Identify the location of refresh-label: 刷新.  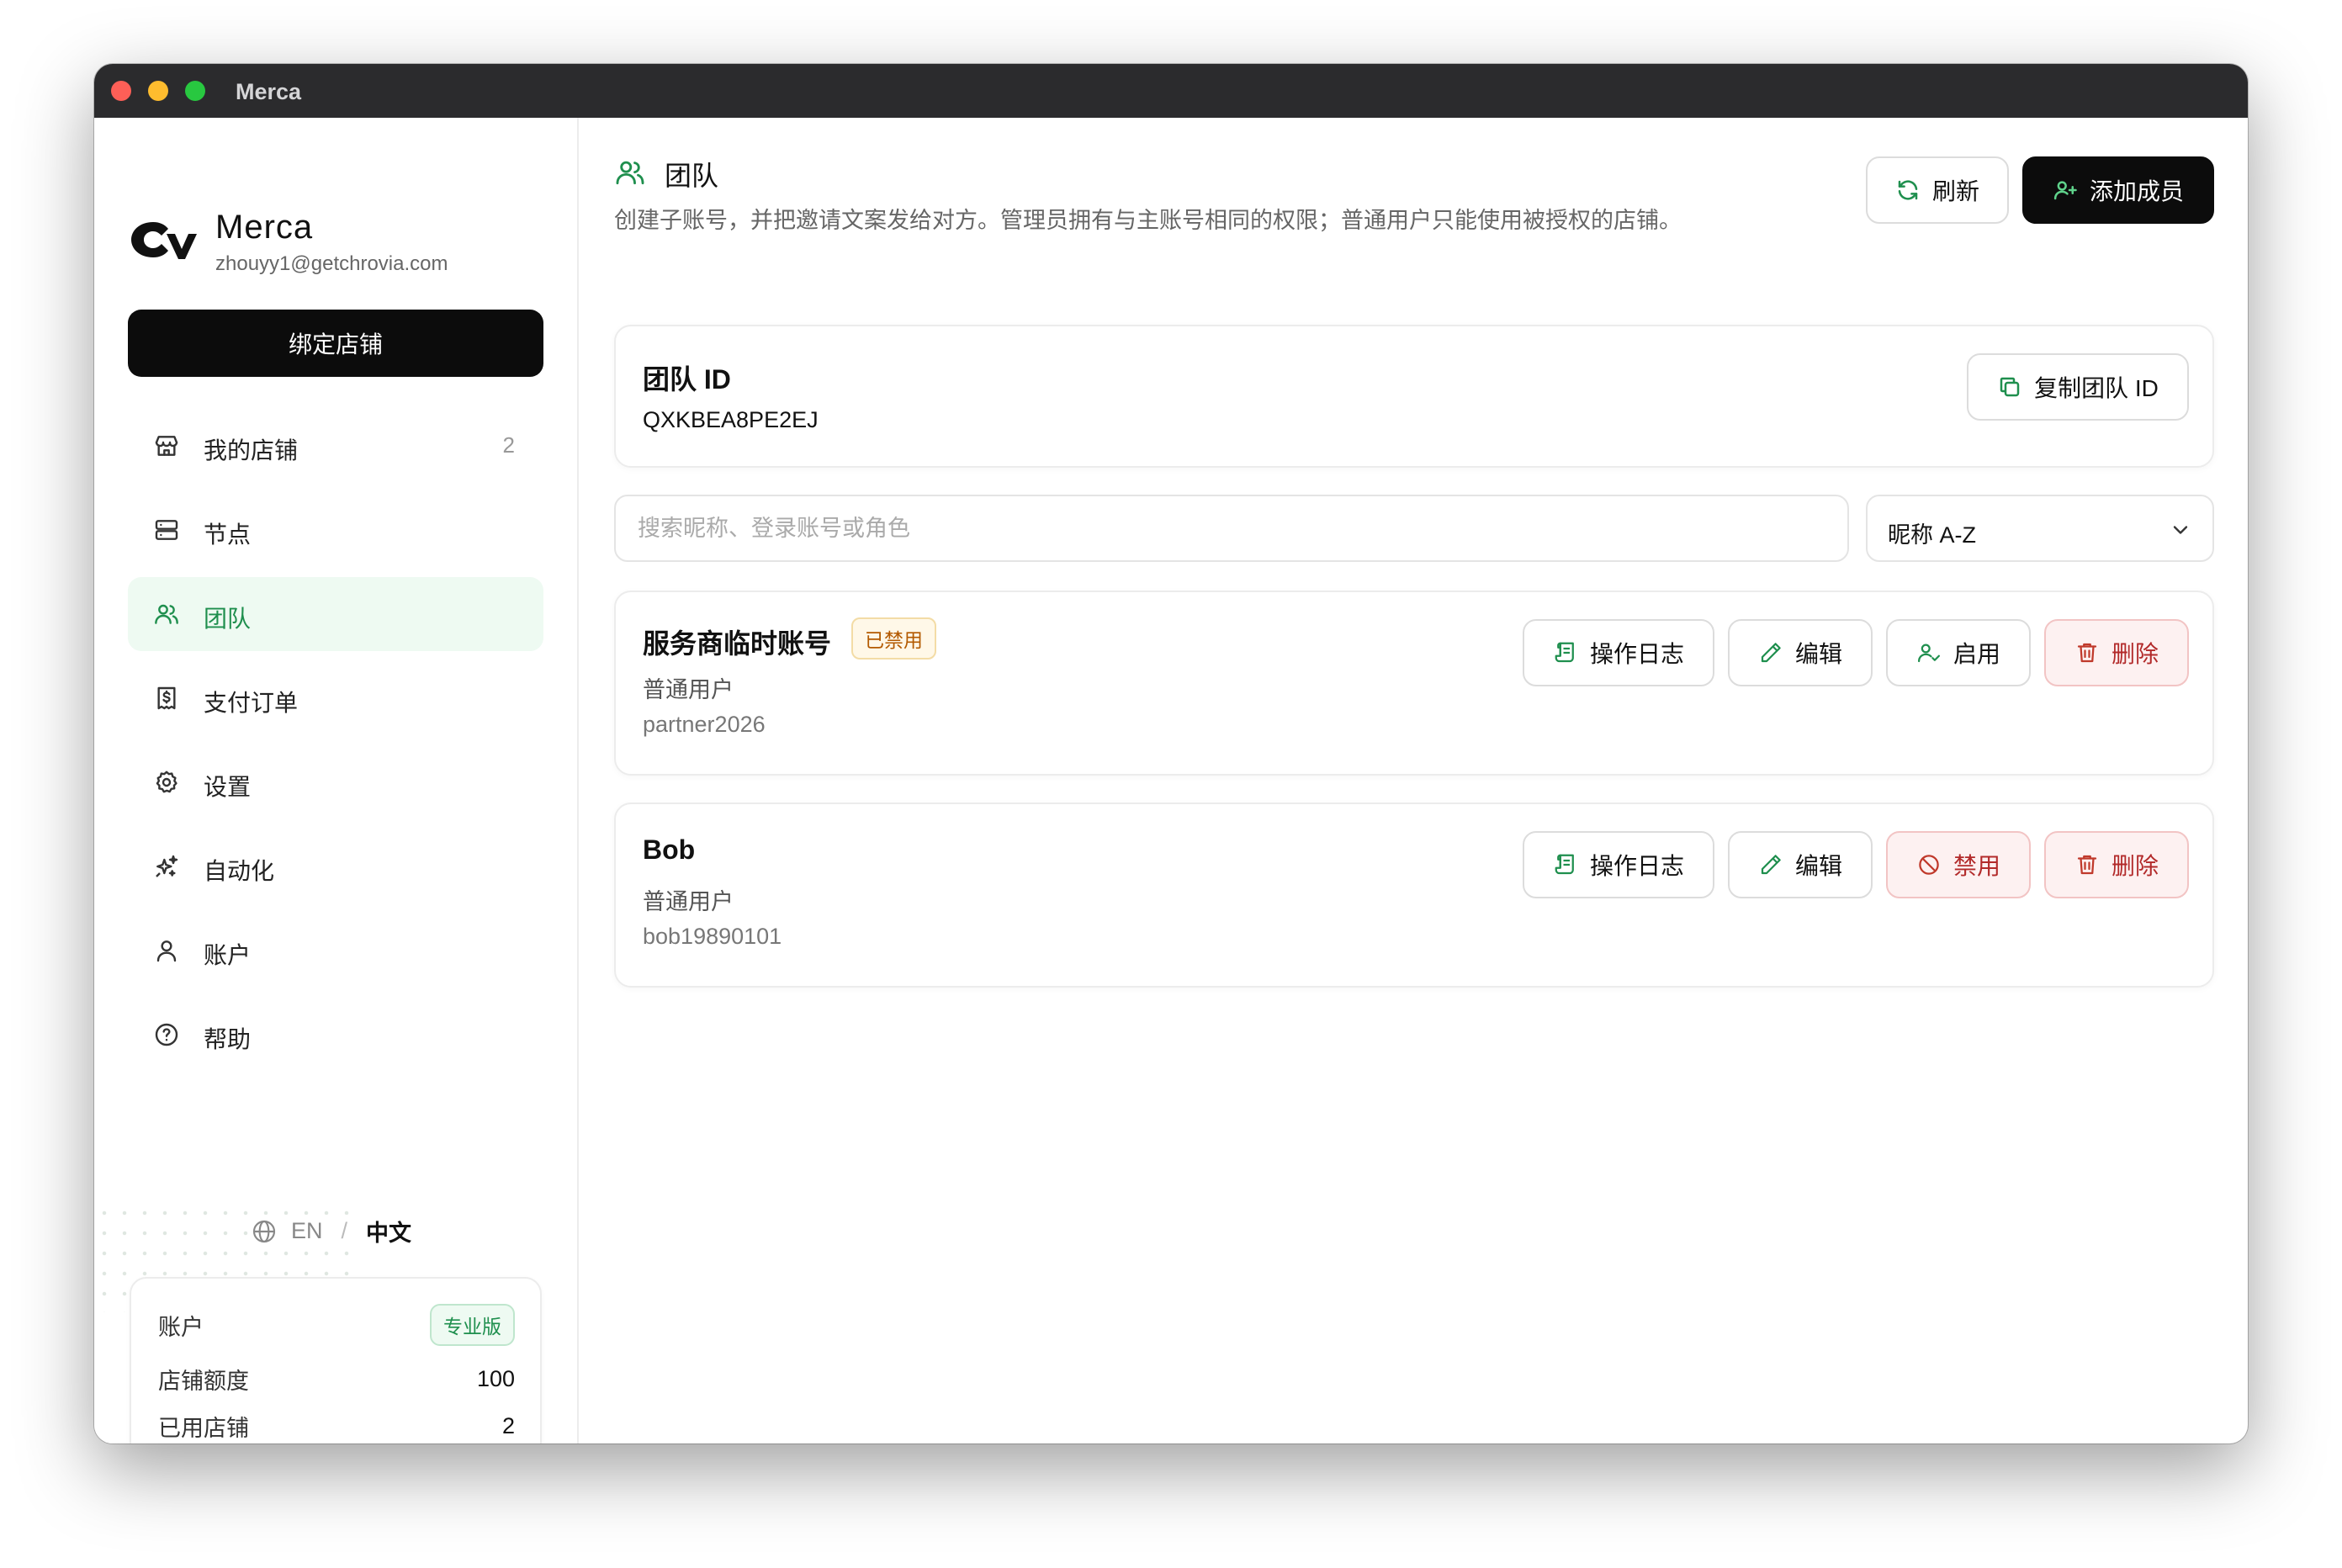
(1955, 191).